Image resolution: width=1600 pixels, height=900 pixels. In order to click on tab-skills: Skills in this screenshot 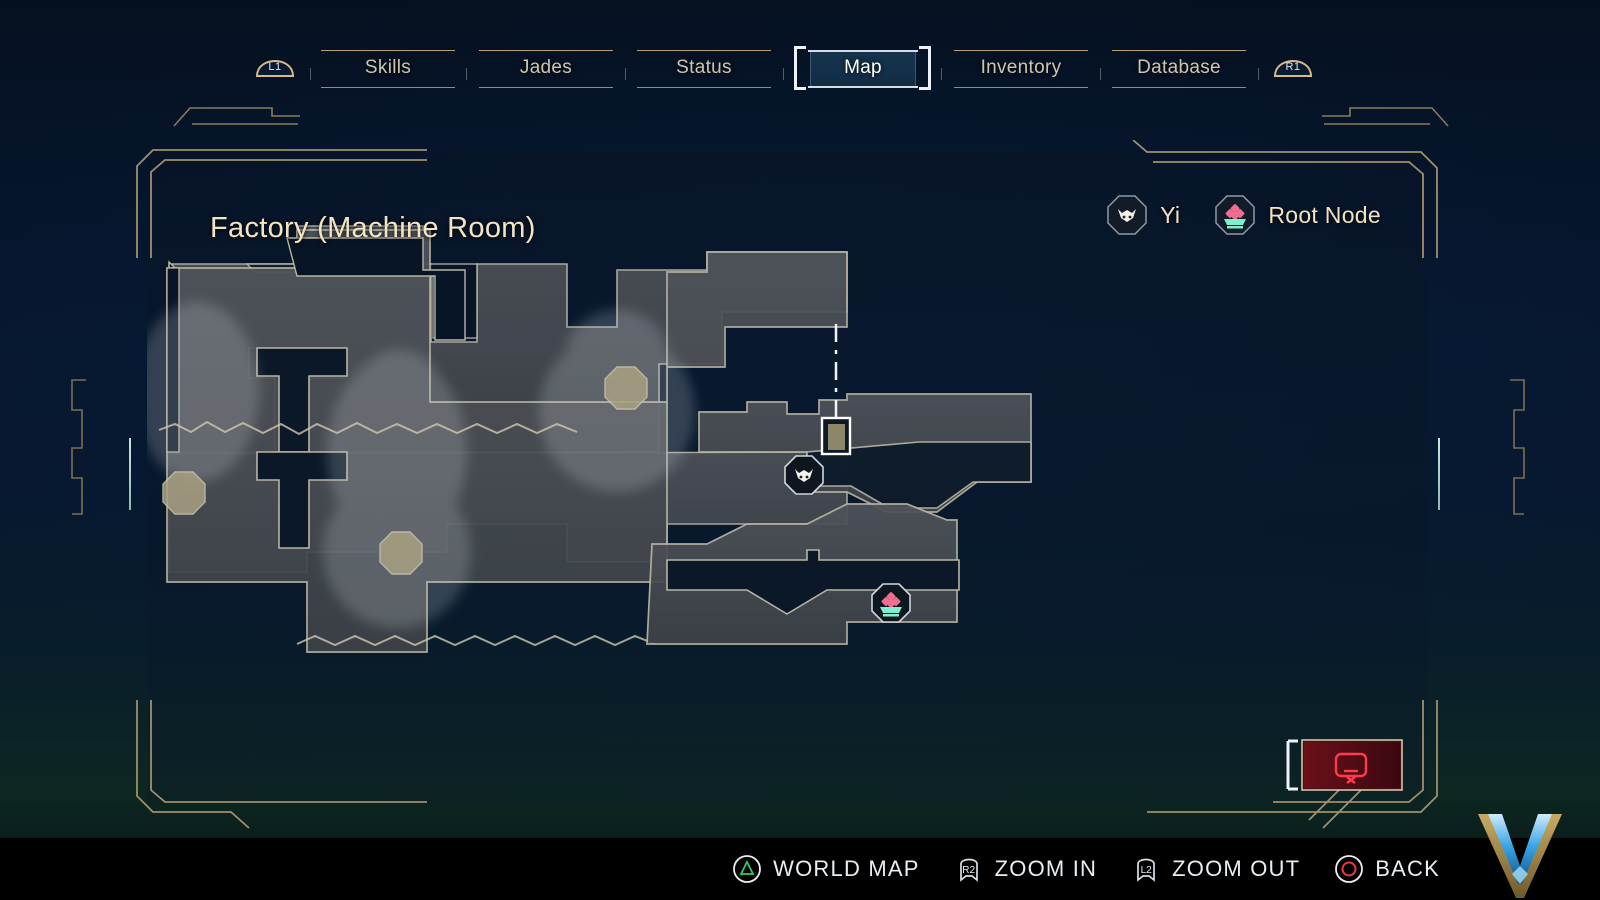, I will do `click(388, 68)`.